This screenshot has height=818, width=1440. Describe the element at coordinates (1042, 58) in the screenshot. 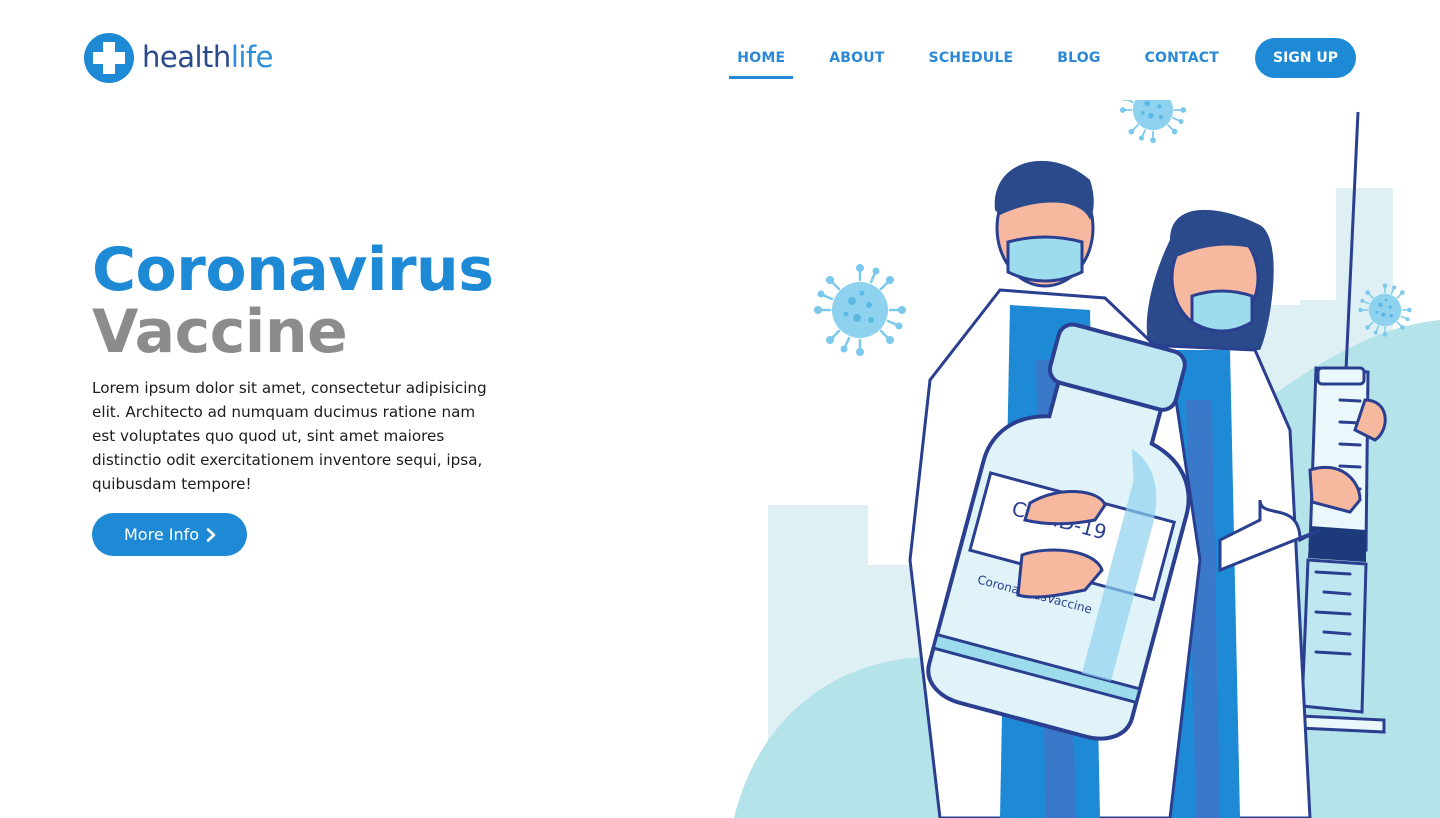

I see `main-nav: HOME ABOUT SCHEDULE BLOG CONTACT SIGN UP` at that location.